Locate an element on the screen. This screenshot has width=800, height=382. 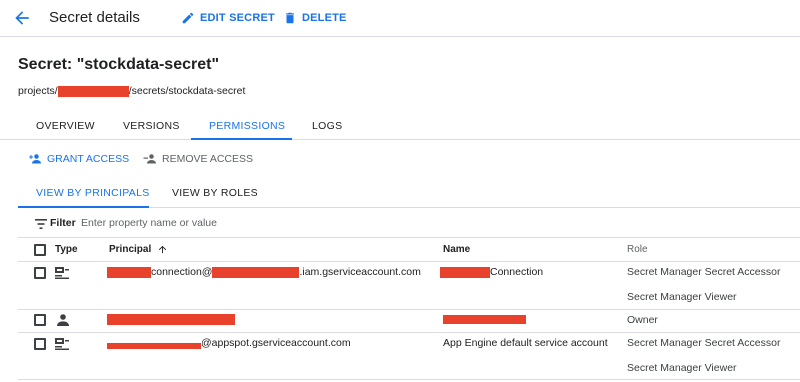
filter-input is located at coordinates (231, 223).